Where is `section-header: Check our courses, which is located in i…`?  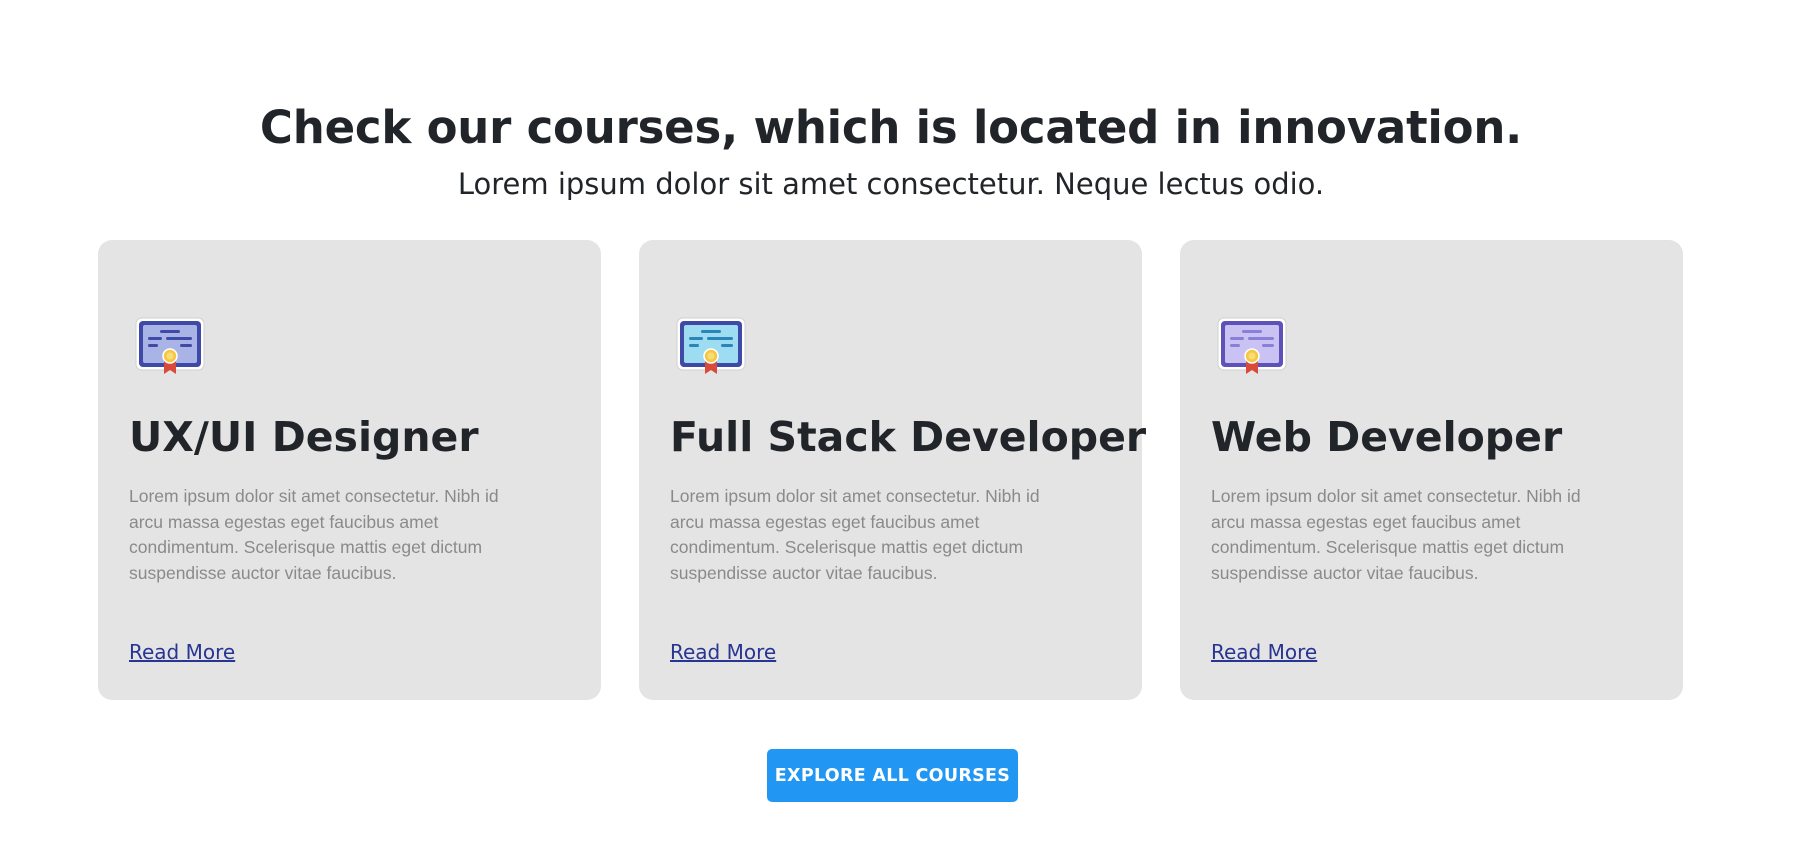 section-header: Check our courses, which is located in i… is located at coordinates (891, 151).